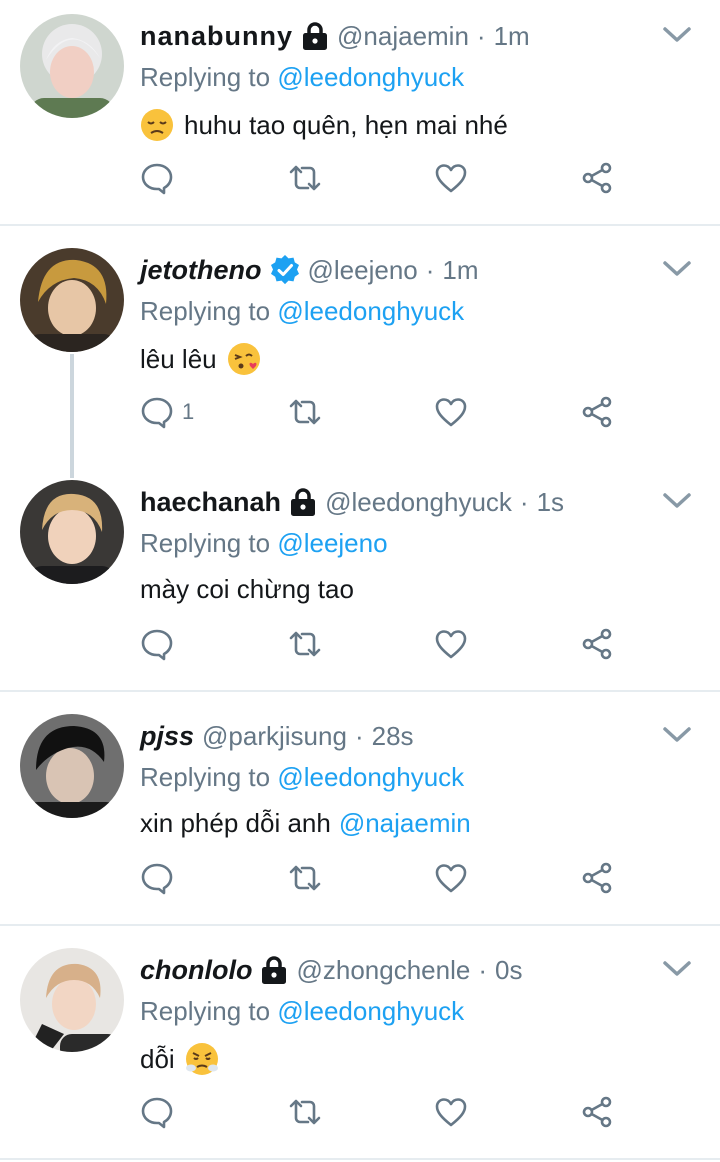 The image size is (720, 1162). Describe the element at coordinates (216, 36) in the screenshot. I see `display-name: nanabunny` at that location.